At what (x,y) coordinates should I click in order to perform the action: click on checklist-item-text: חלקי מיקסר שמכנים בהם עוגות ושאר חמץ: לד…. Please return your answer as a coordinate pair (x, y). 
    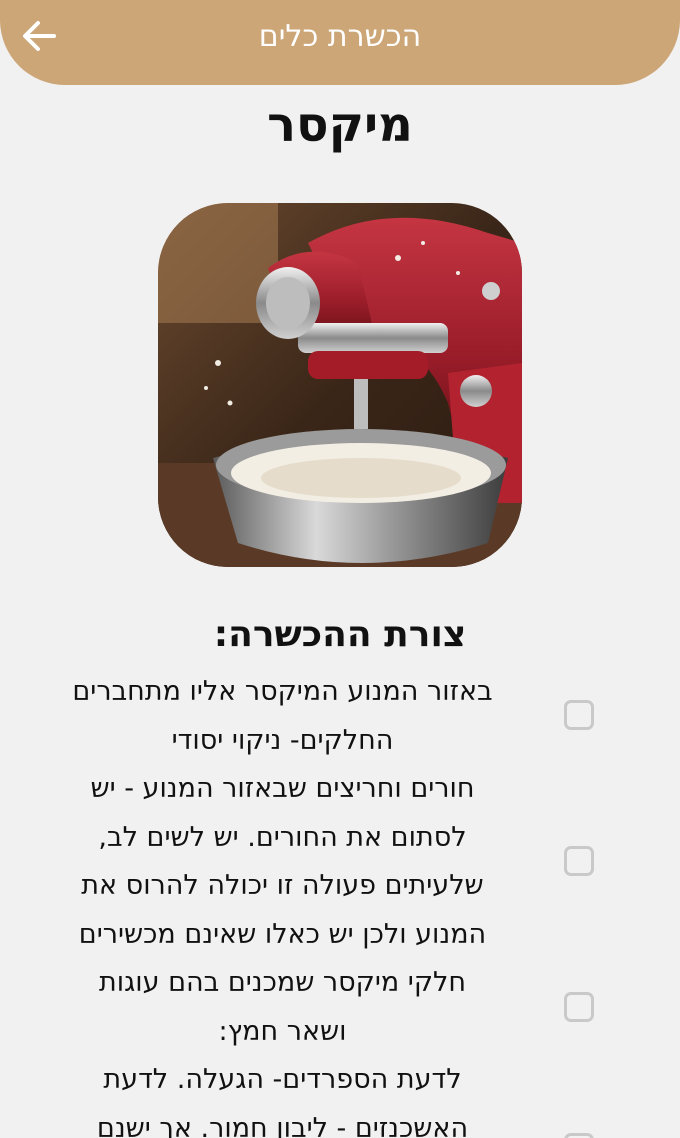
    Looking at the image, I should click on (282, 1052).